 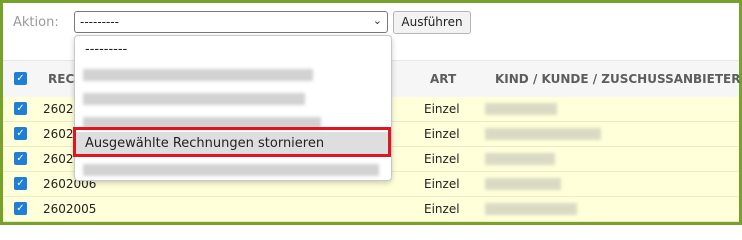 I want to click on column-header-art: ART, so click(x=443, y=79).